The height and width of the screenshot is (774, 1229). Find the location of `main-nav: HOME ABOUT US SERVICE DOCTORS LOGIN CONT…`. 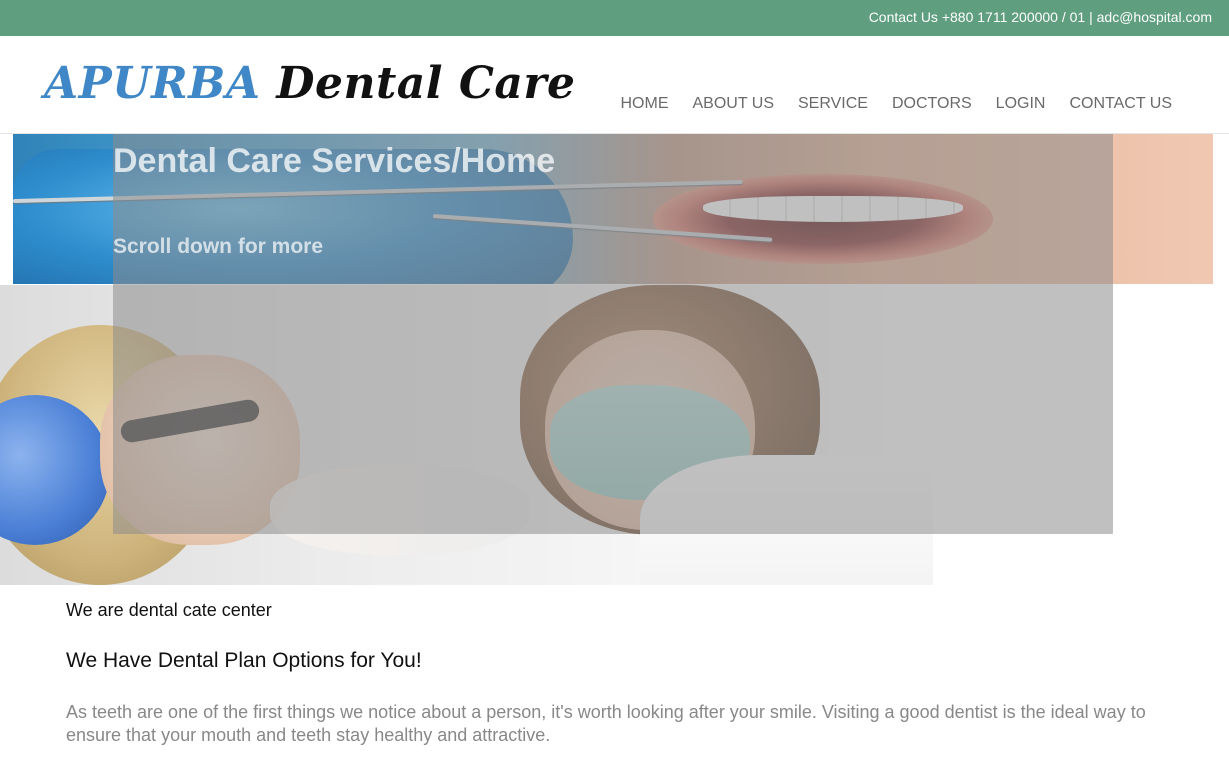

main-nav: HOME ABOUT US SERVICE DOCTORS LOGIN CONT… is located at coordinates (897, 104).